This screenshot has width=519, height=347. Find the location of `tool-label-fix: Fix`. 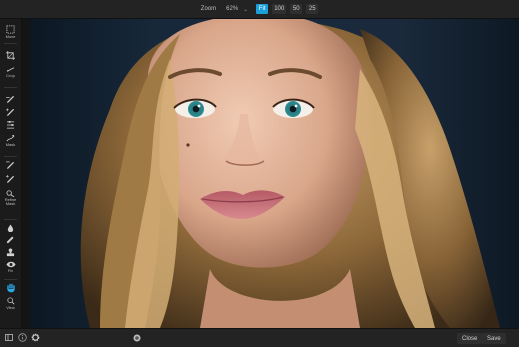

tool-label-fix: Fix is located at coordinates (10, 270).